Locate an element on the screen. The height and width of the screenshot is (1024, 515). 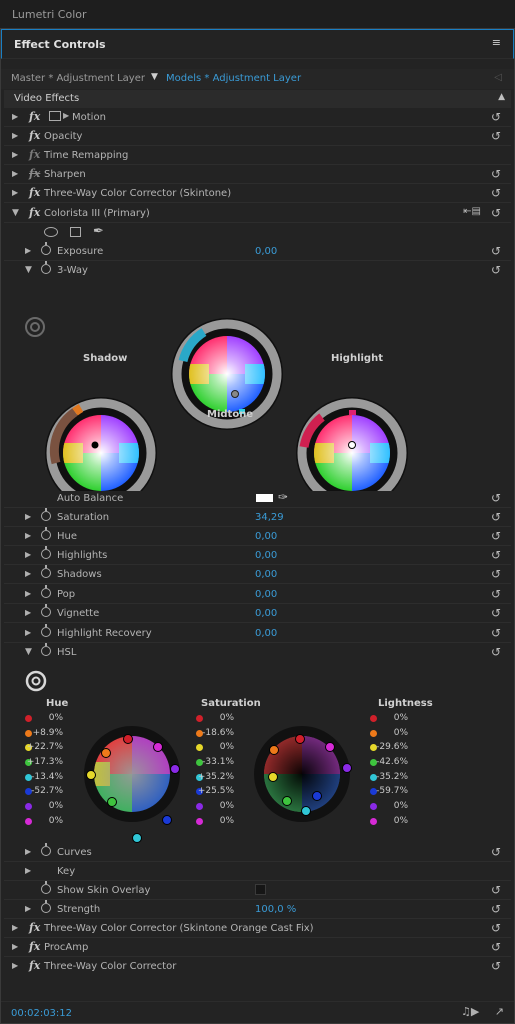
hsl-value: -18.6% is located at coordinates (218, 733).